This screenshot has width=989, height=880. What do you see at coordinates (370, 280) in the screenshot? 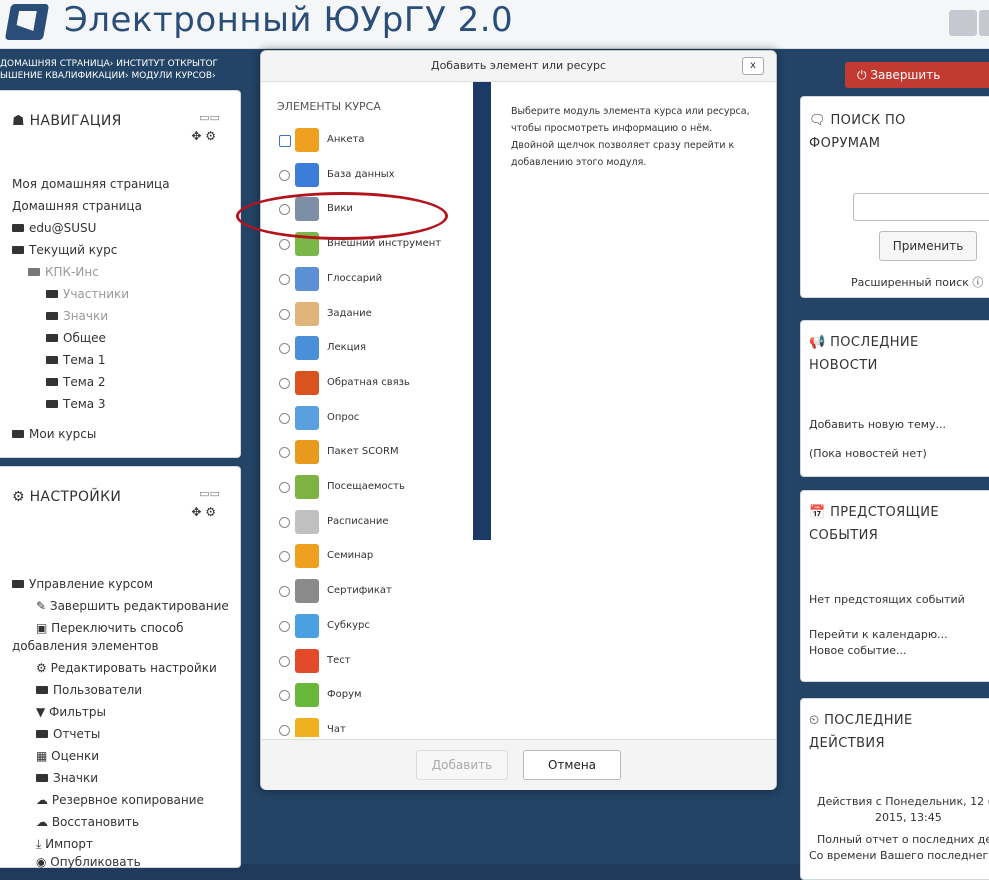
I see `activity-item: Глоссарий` at bounding box center [370, 280].